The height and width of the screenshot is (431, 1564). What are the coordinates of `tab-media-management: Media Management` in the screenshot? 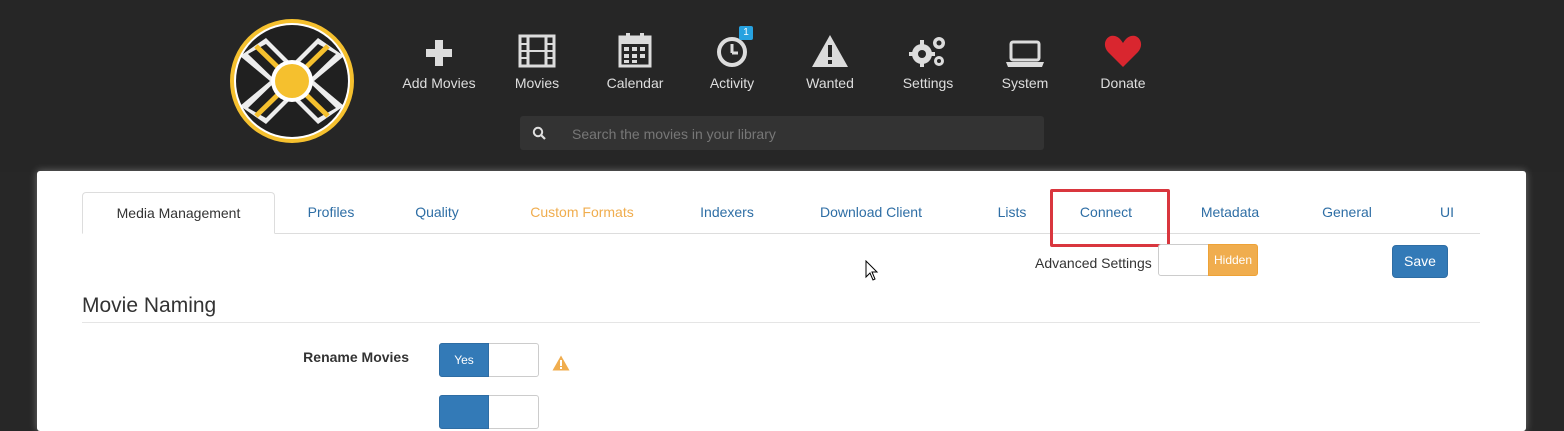 It's located at (178, 213).